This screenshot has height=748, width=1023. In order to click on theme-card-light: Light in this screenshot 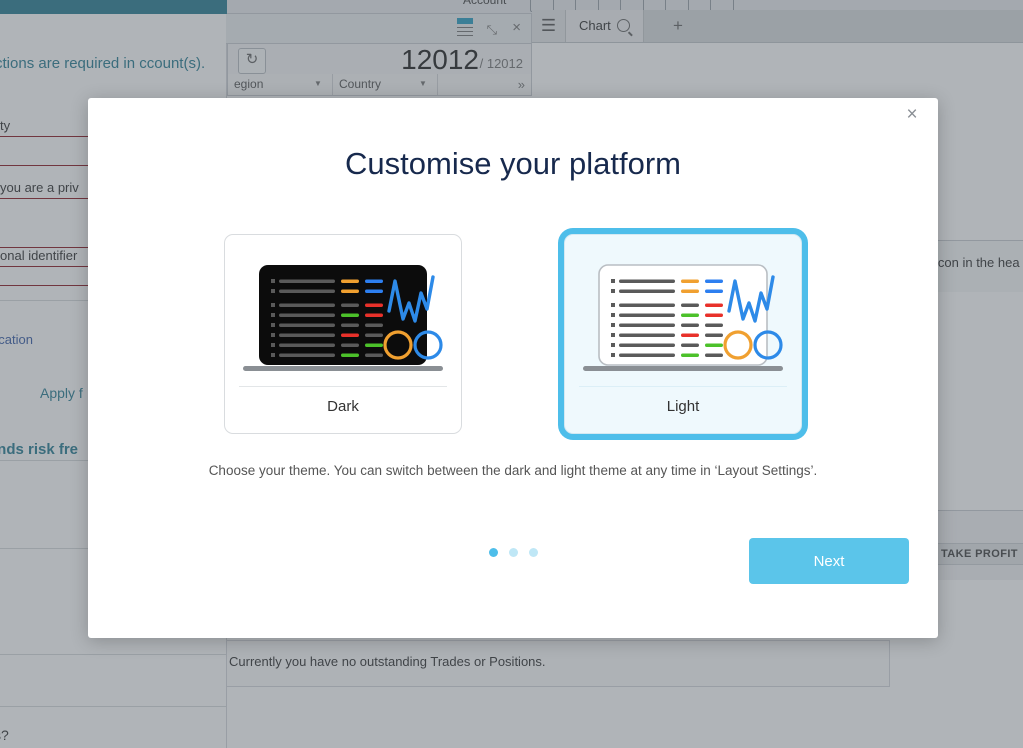, I will do `click(683, 334)`.